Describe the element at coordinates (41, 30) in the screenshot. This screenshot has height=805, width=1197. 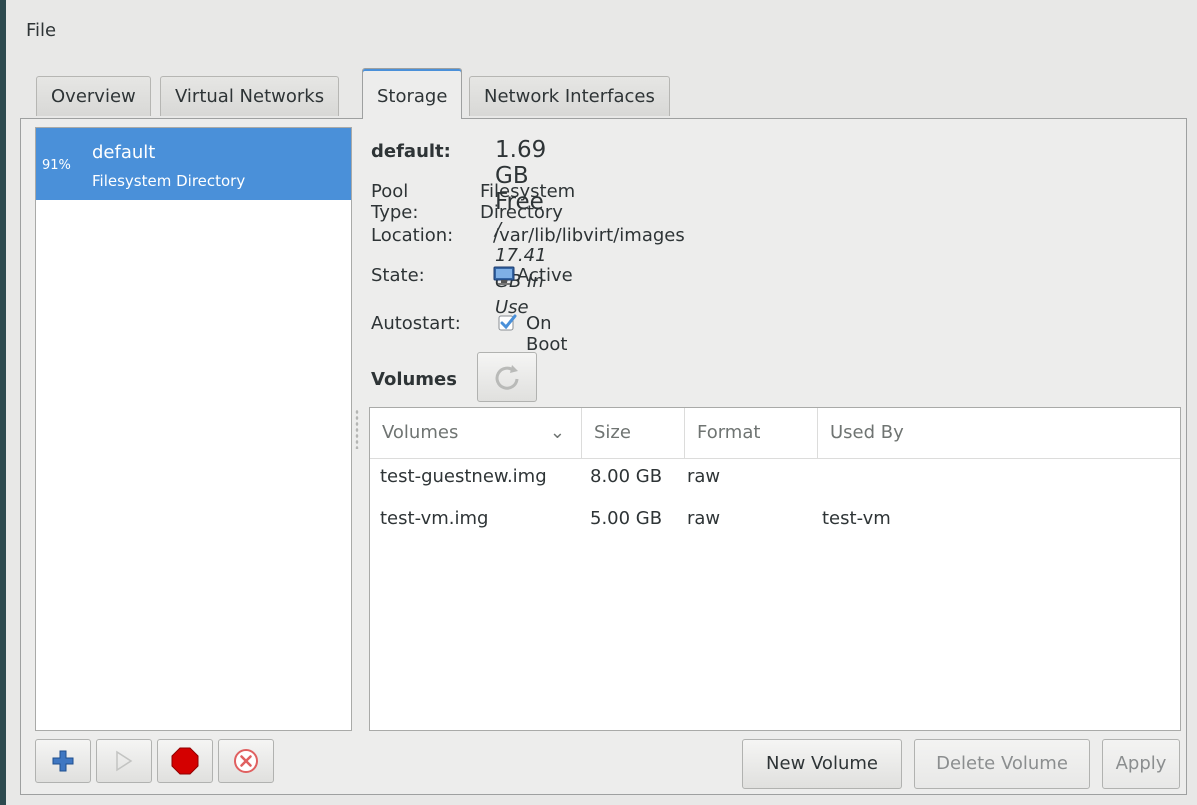
I see `menu-file: File` at that location.